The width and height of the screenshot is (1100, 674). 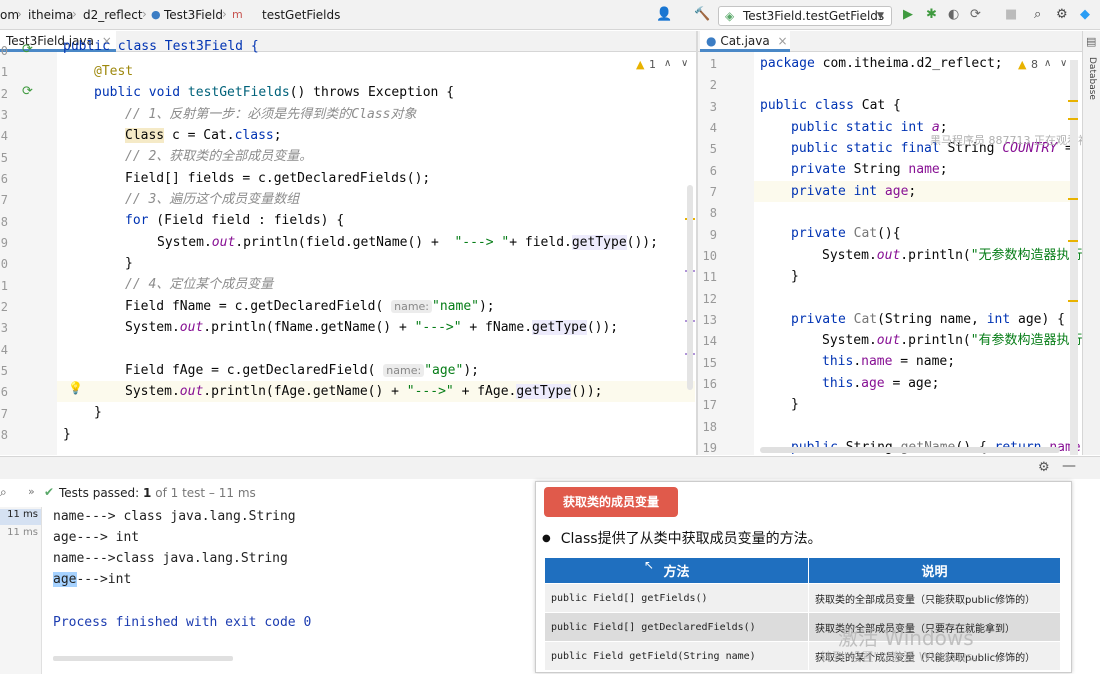 I want to click on code-token: .println(field.getName() +, so click(x=345, y=242).